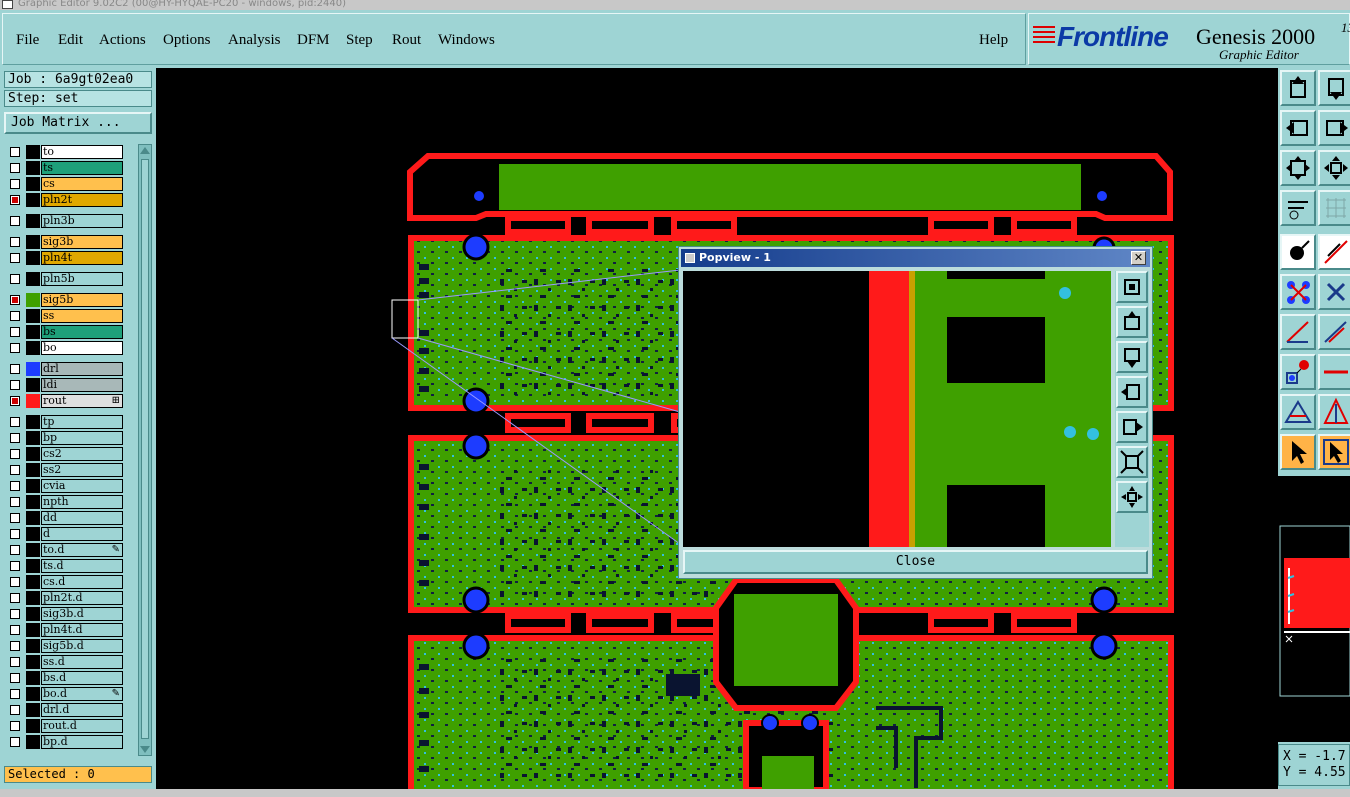 The image size is (1350, 797). What do you see at coordinates (1298, 452) in the screenshot?
I see `select-tool` at bounding box center [1298, 452].